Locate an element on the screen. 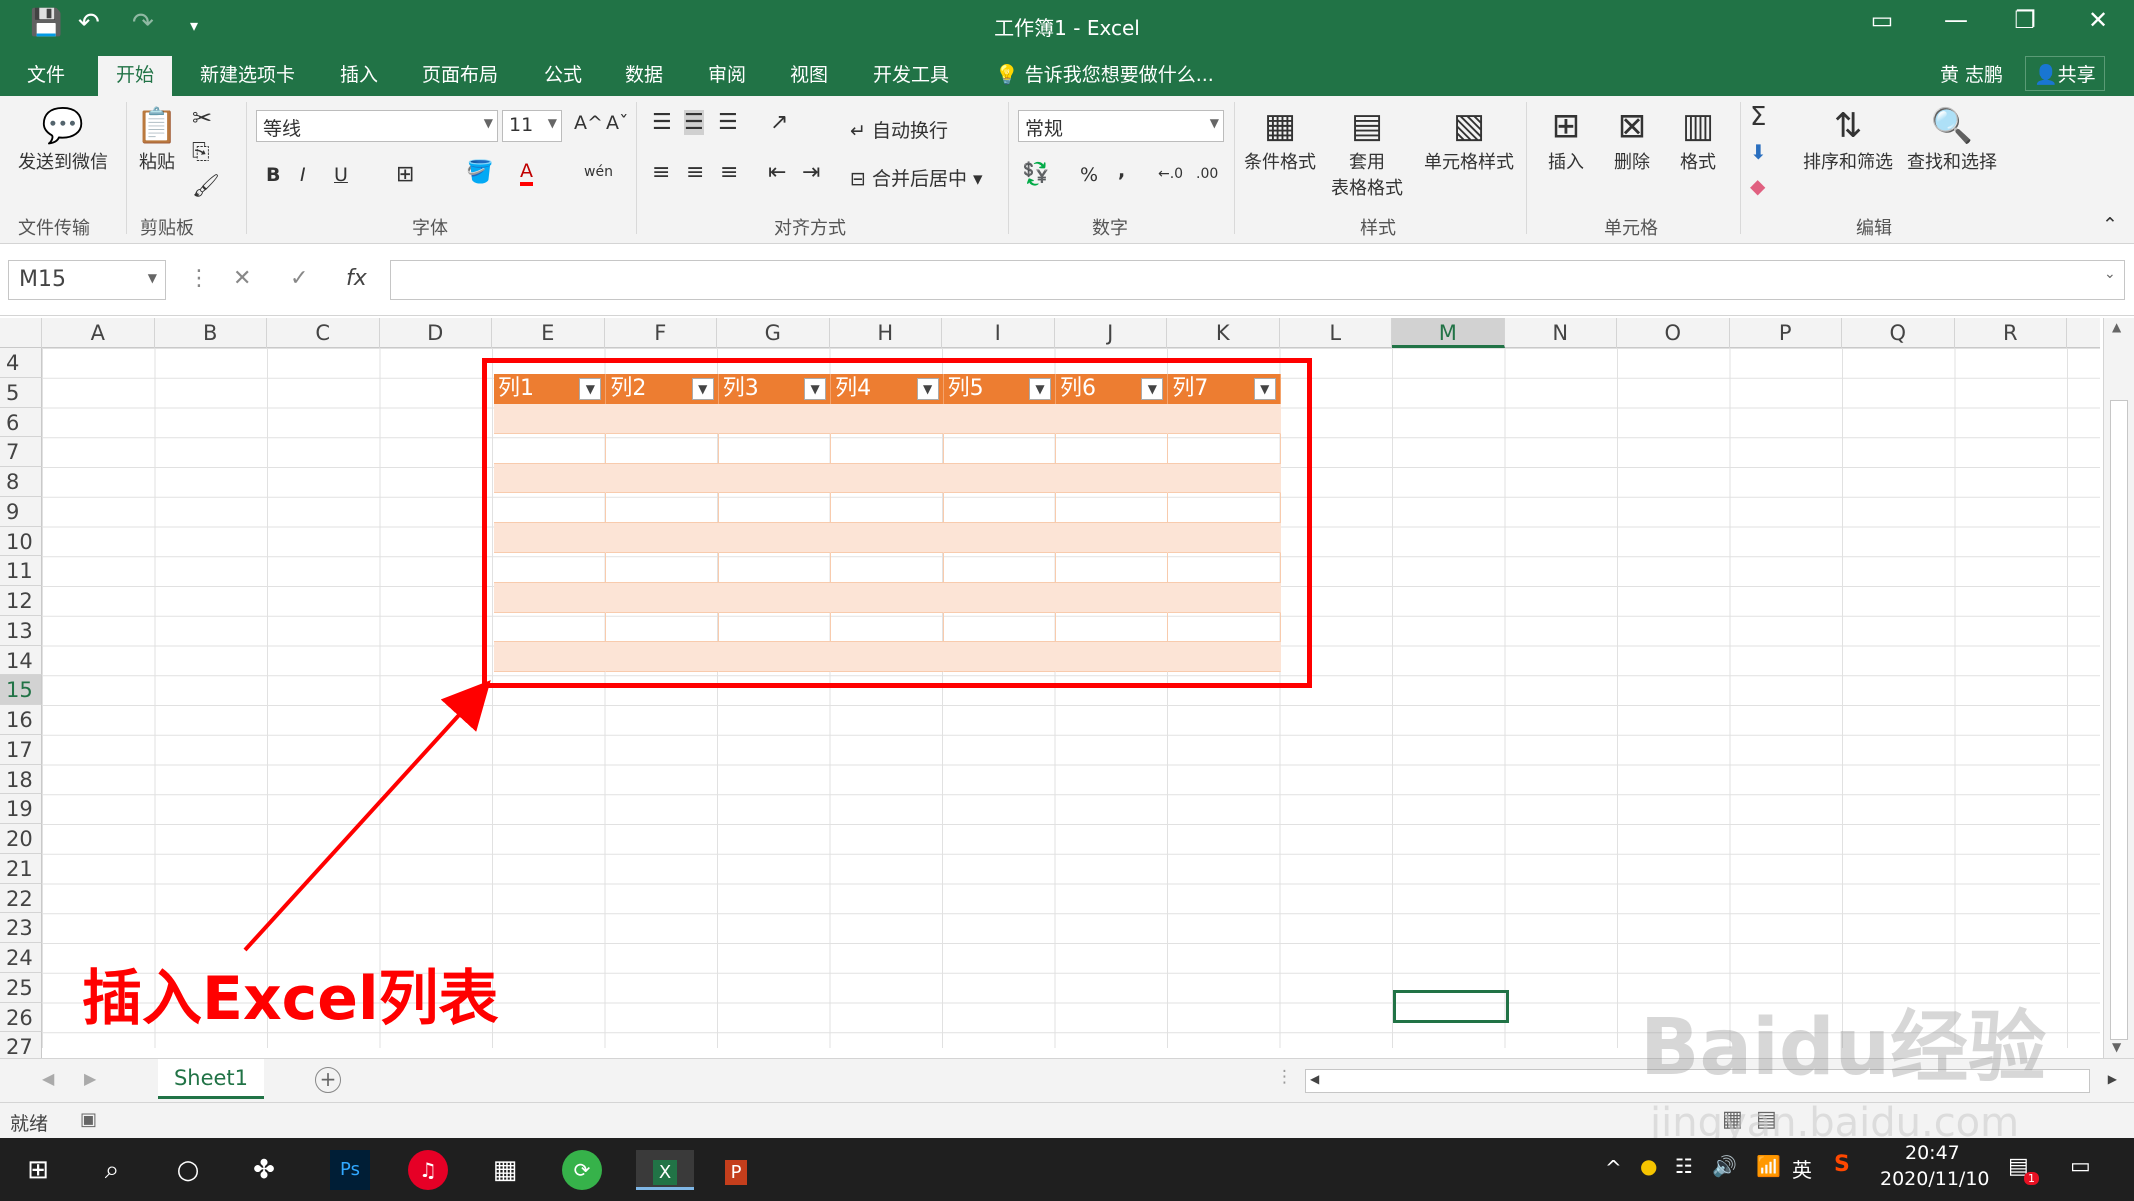 This screenshot has width=2134, height=1201. show-hidden-icons-icon: ^ is located at coordinates (1613, 1168).